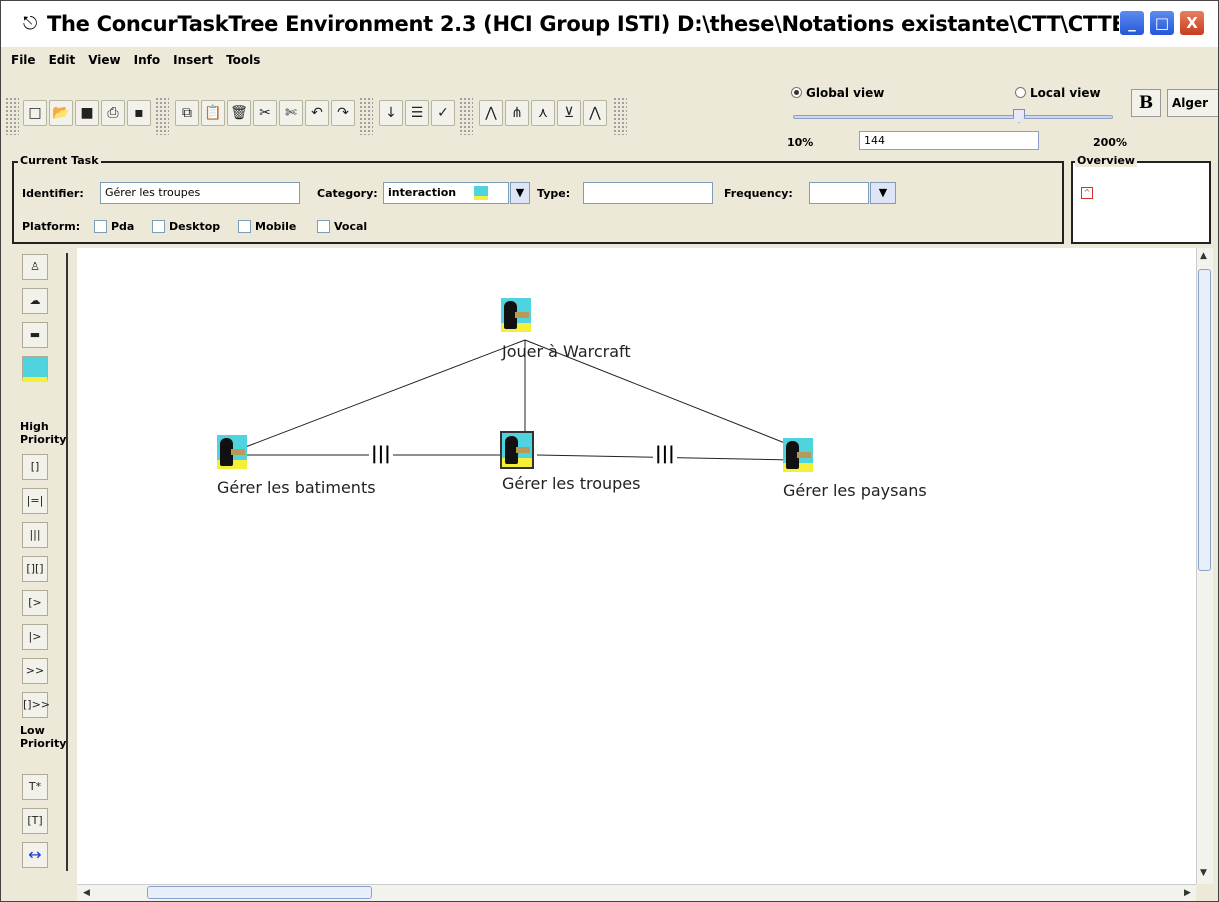 The height and width of the screenshot is (902, 1219). I want to click on cut-icon: ✂, so click(265, 113).